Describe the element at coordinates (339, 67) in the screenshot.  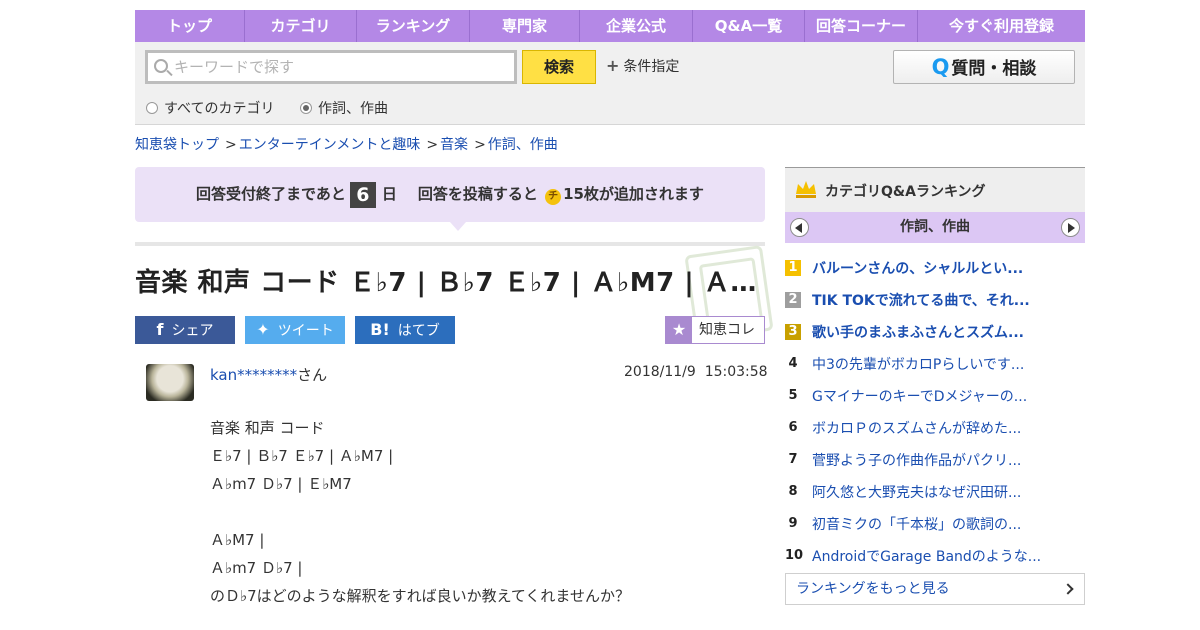
I see `search-input` at that location.